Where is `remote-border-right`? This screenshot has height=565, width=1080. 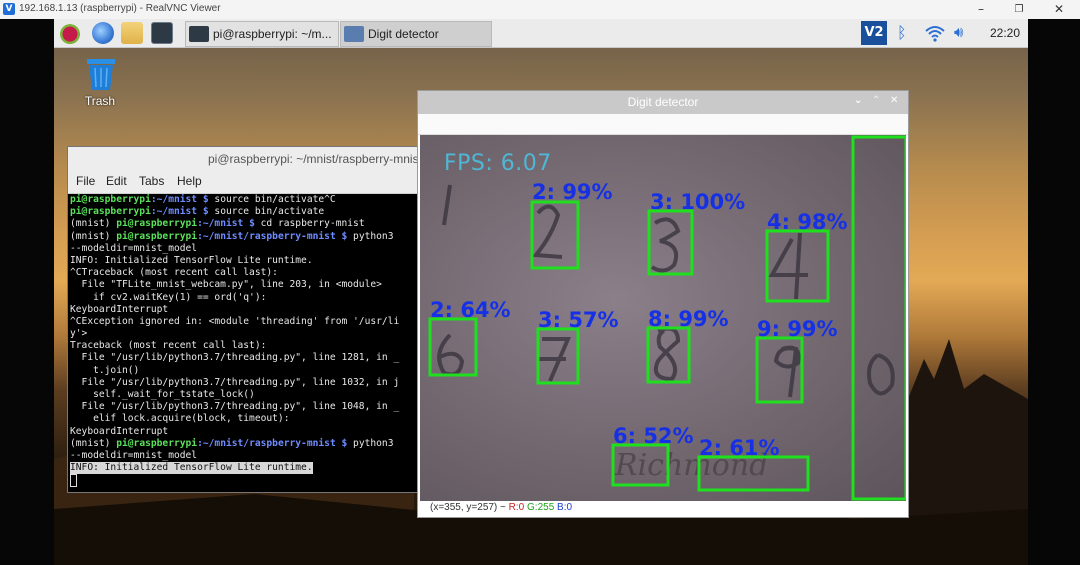 remote-border-right is located at coordinates (1054, 292).